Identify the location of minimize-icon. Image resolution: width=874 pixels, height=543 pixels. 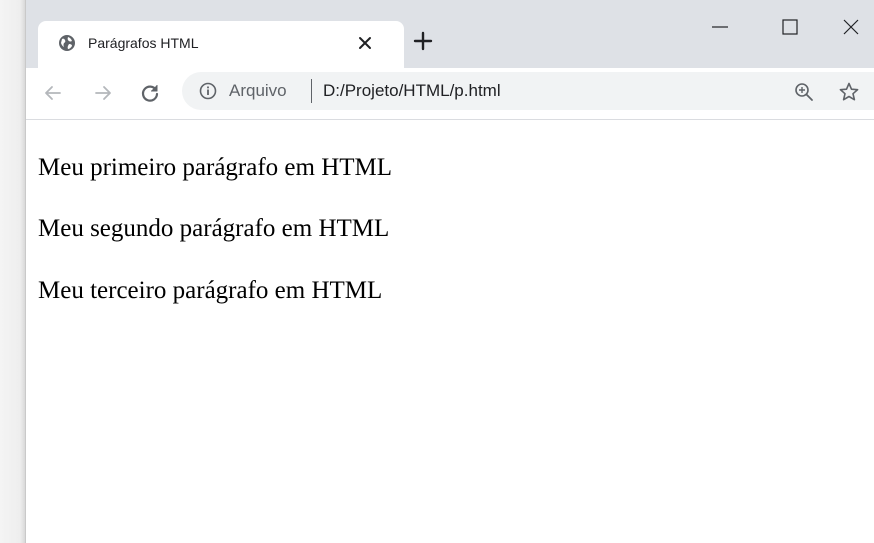
(720, 27).